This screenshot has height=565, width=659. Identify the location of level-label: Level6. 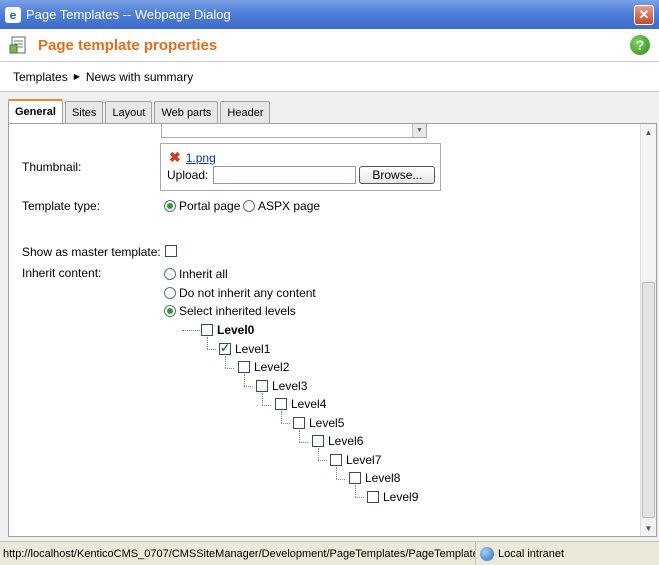
(346, 441).